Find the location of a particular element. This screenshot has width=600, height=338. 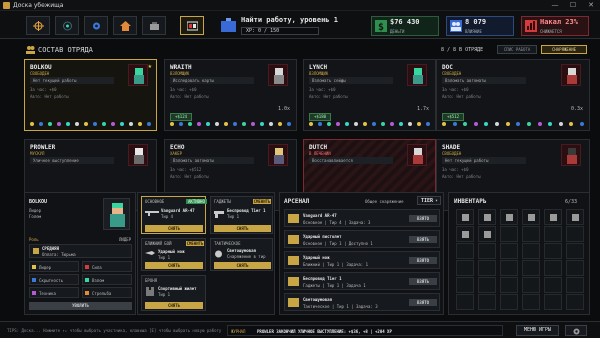

dismiss-button: УВОЛИТЬ is located at coordinates (80, 306).